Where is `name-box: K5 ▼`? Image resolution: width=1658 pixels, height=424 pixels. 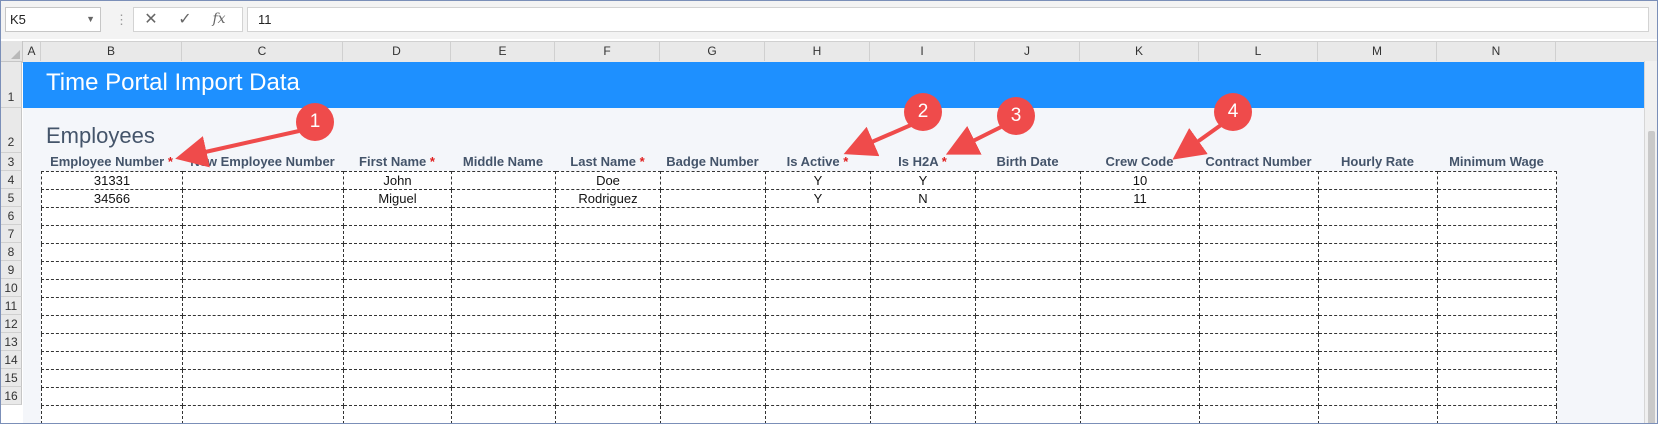
name-box: K5 ▼ is located at coordinates (53, 19).